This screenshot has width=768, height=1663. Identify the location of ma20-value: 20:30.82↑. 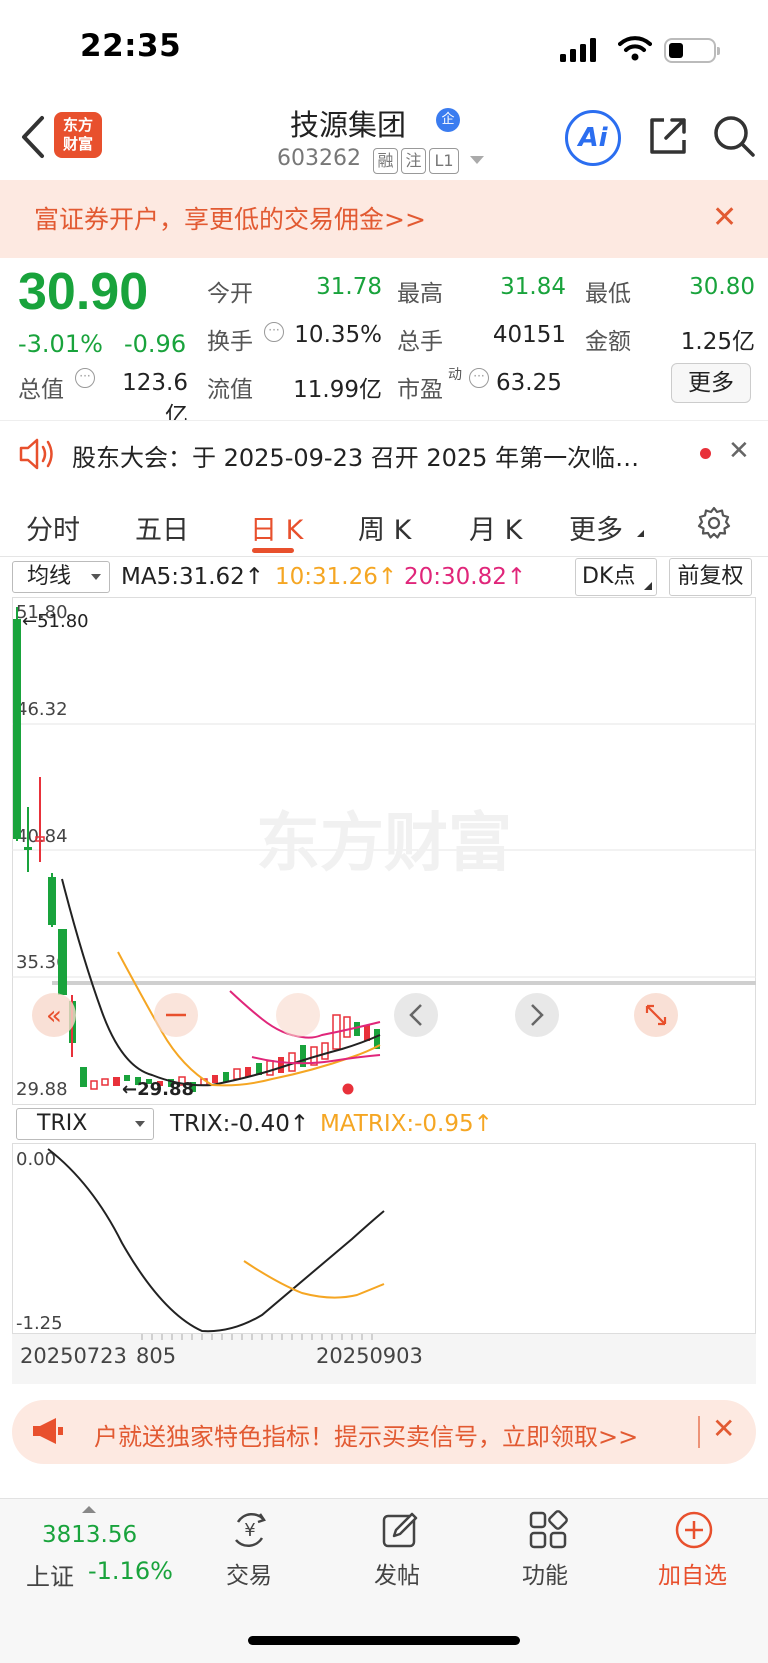
(465, 577).